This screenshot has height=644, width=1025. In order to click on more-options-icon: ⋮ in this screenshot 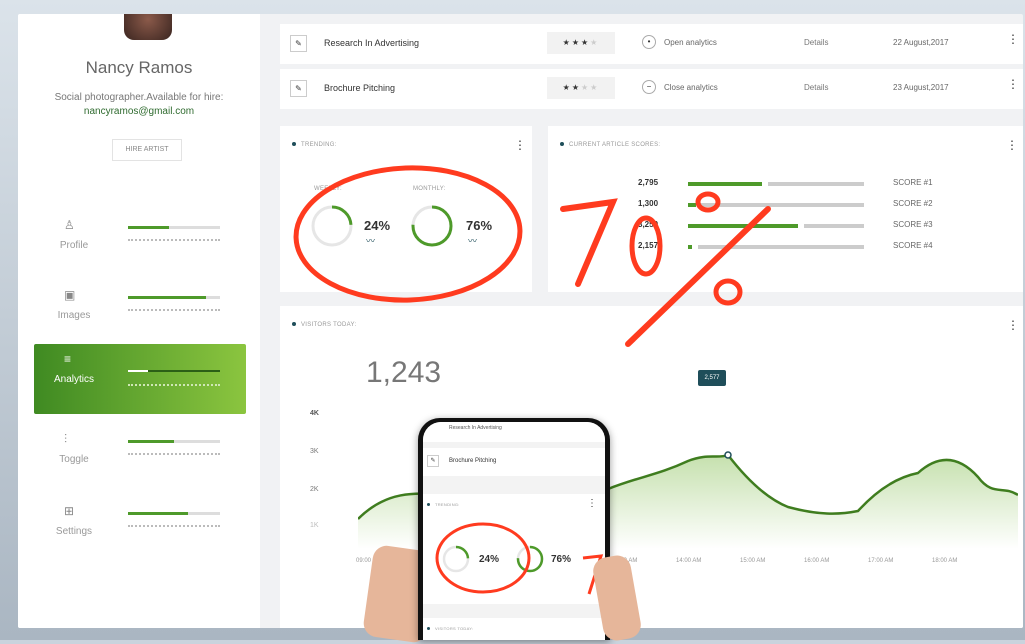, I will do `click(592, 503)`.